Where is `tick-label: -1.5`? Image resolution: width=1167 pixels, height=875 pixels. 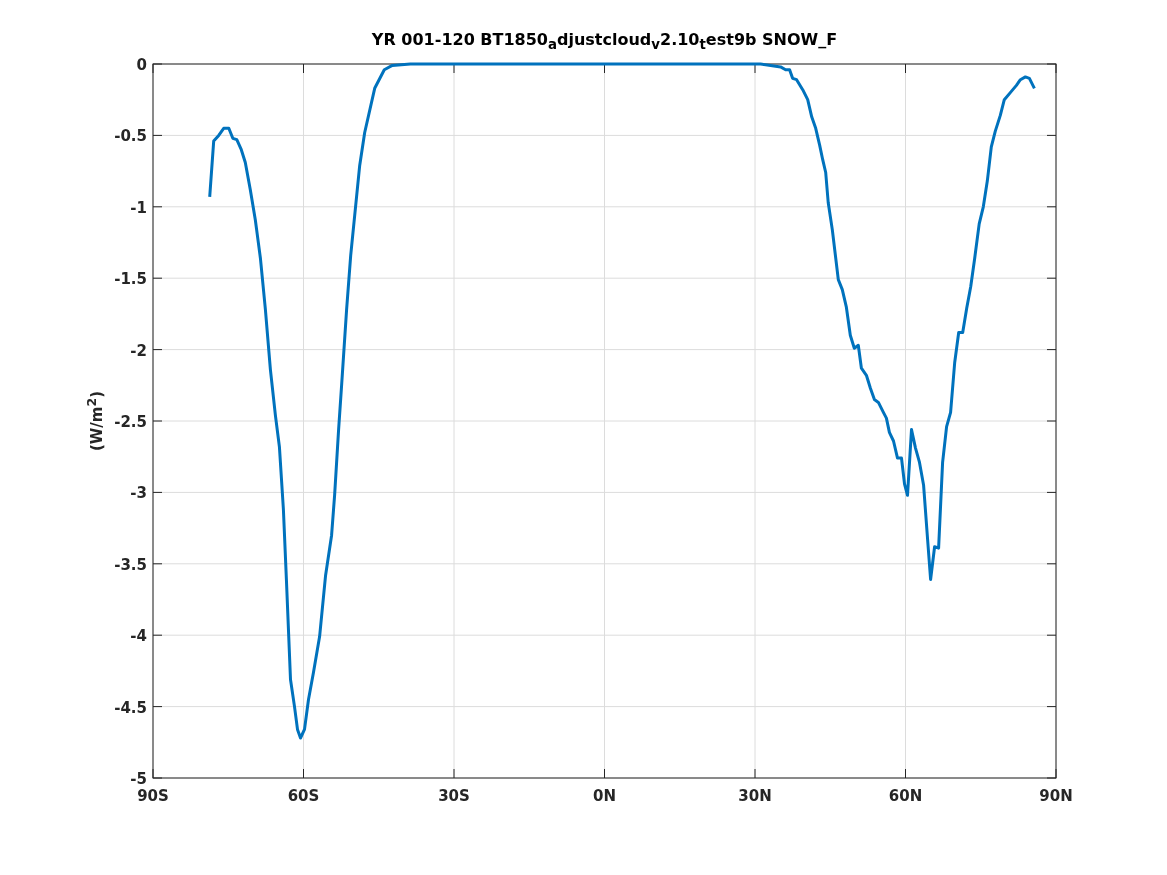 tick-label: -1.5 is located at coordinates (130, 279).